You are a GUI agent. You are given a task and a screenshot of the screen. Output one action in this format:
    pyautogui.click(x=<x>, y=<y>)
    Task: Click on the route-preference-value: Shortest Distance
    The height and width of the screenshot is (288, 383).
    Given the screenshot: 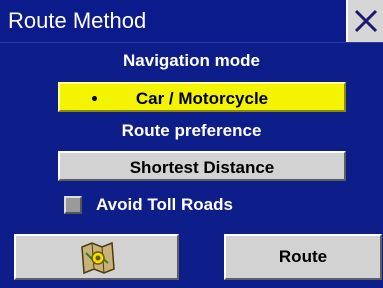 What is the action you would take?
    pyautogui.click(x=202, y=167)
    